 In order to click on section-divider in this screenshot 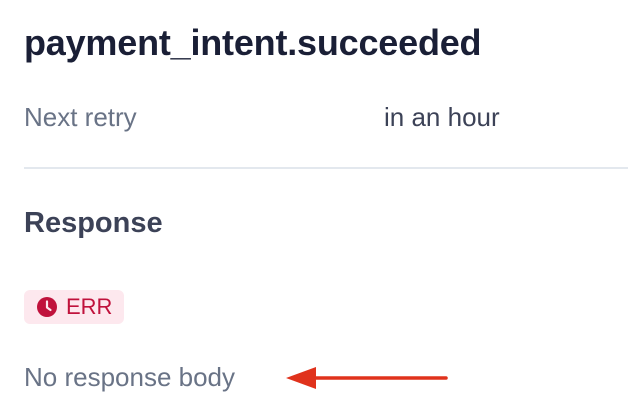, I will do `click(326, 168)`.